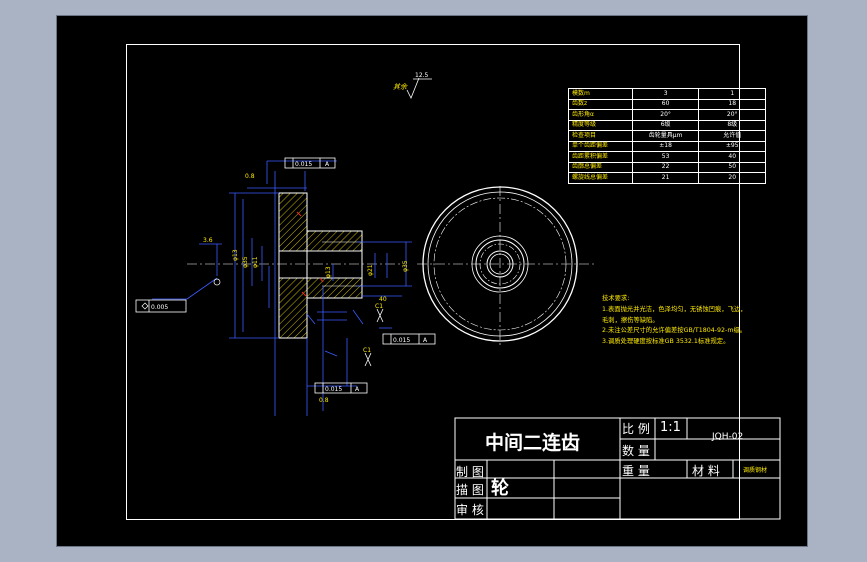 This screenshot has width=867, height=562. Describe the element at coordinates (728, 437) in the screenshot. I see `drawing-number: JQH-02` at that location.